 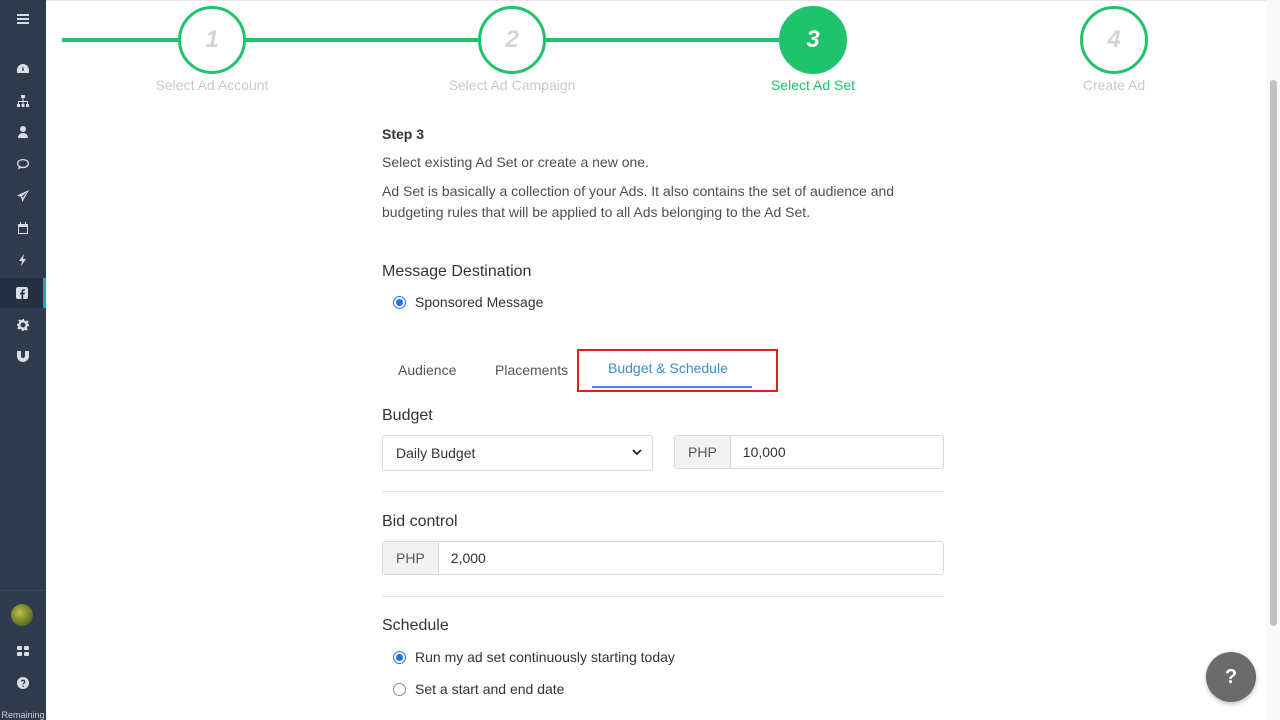 I want to click on tab-placements: Placements, so click(x=531, y=370).